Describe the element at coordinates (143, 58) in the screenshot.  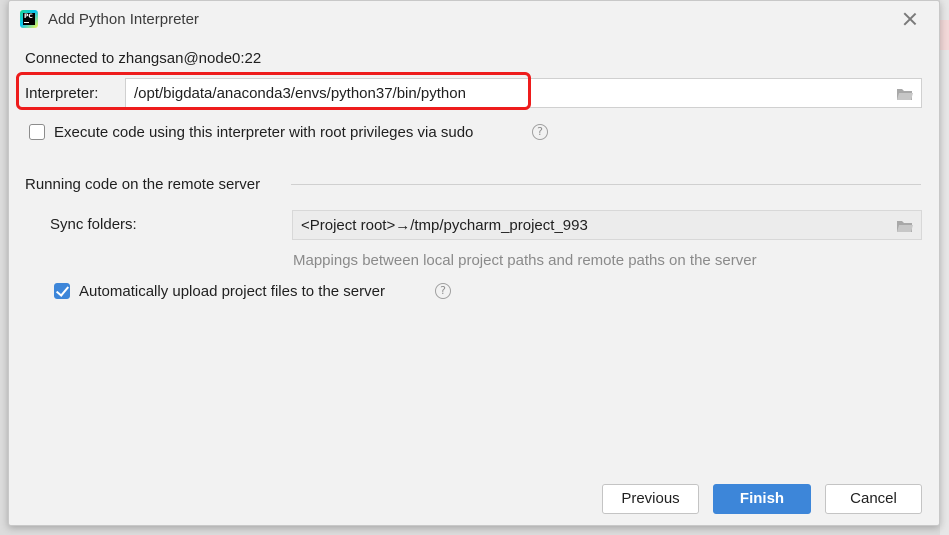
I see `connection-status: Connected to zhangsan@node0:22` at that location.